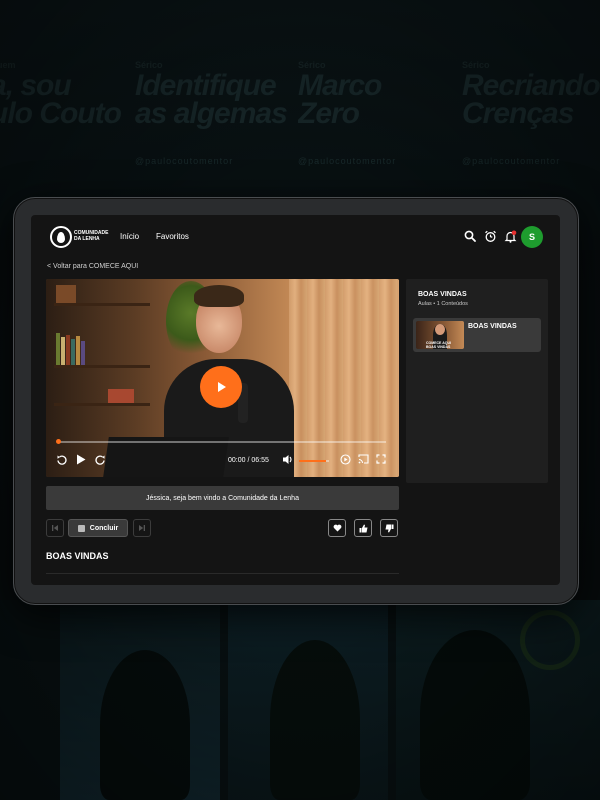  What do you see at coordinates (61, 113) in the screenshot?
I see `poster-title-line: ulo Couto` at bounding box center [61, 113].